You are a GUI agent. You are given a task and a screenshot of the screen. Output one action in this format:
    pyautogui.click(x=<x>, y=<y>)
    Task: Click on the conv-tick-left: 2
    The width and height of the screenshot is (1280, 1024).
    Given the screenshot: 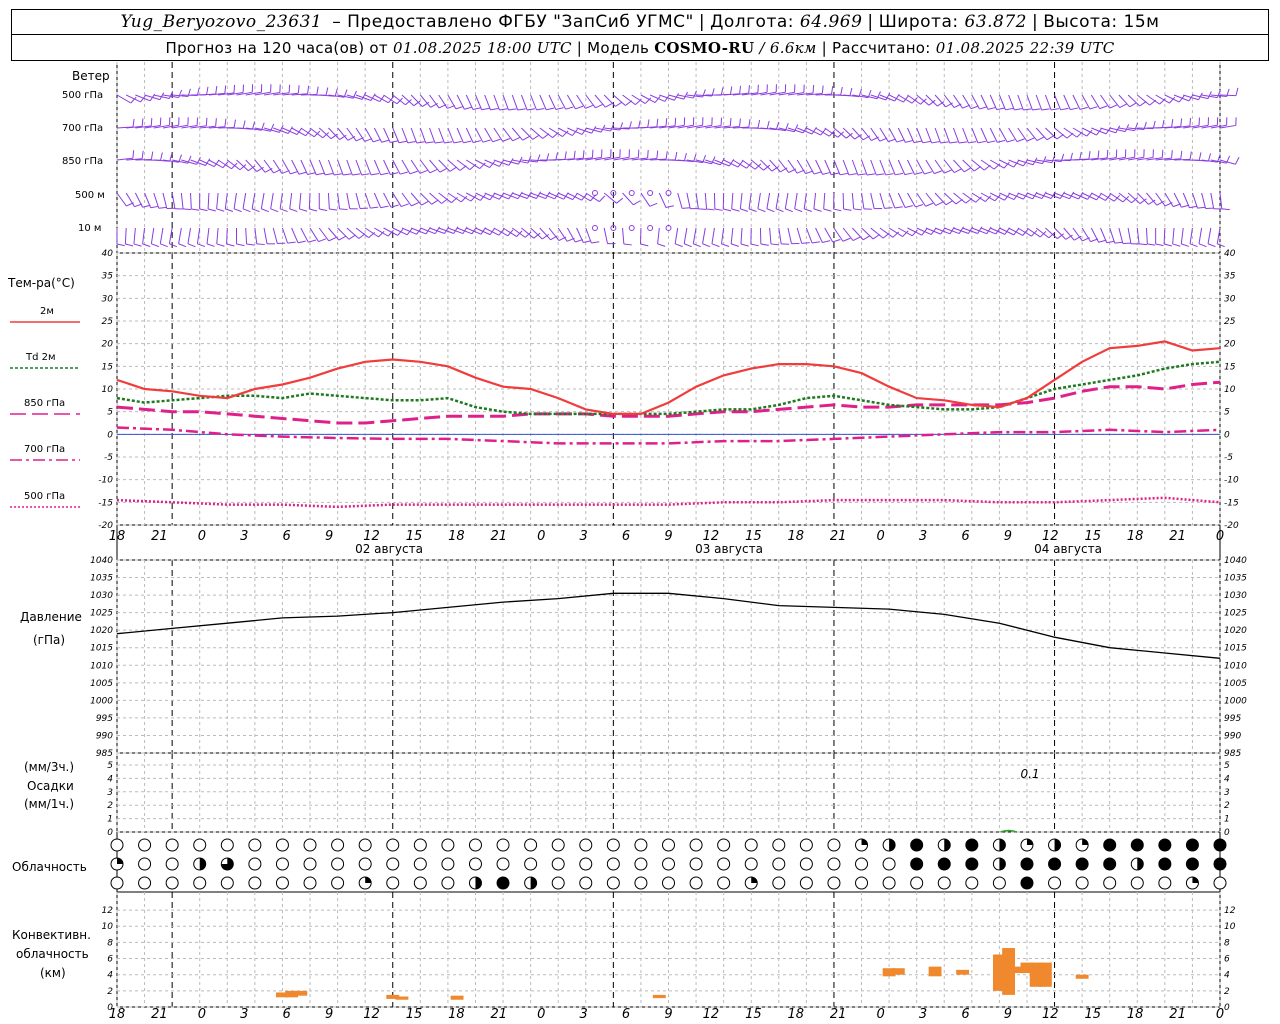 What is the action you would take?
    pyautogui.click(x=110, y=992)
    